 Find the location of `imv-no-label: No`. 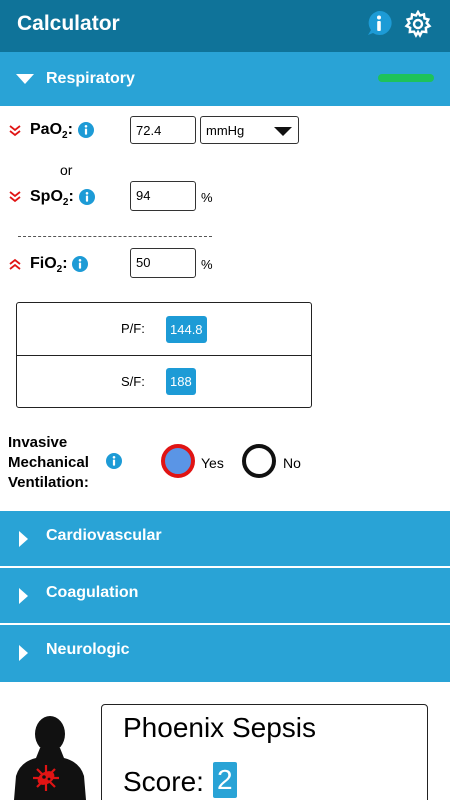

imv-no-label: No is located at coordinates (292, 463).